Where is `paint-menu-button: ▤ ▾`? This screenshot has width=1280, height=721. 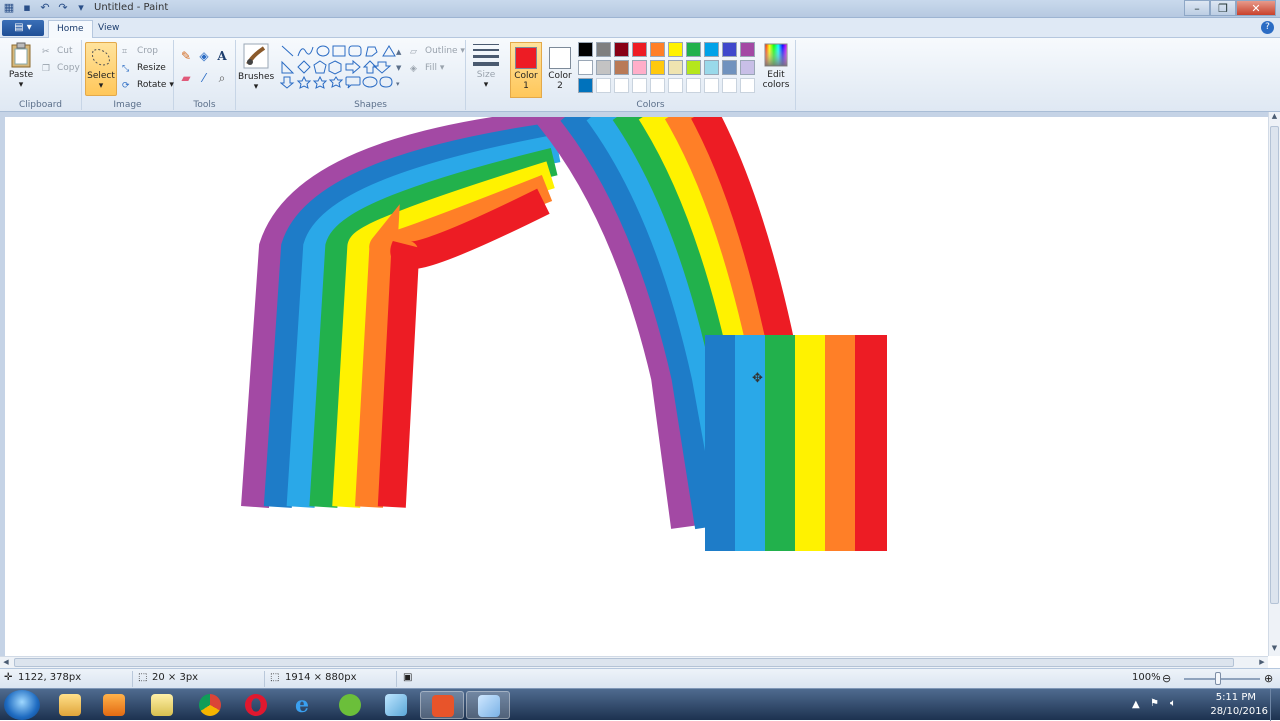 paint-menu-button: ▤ ▾ is located at coordinates (23, 28).